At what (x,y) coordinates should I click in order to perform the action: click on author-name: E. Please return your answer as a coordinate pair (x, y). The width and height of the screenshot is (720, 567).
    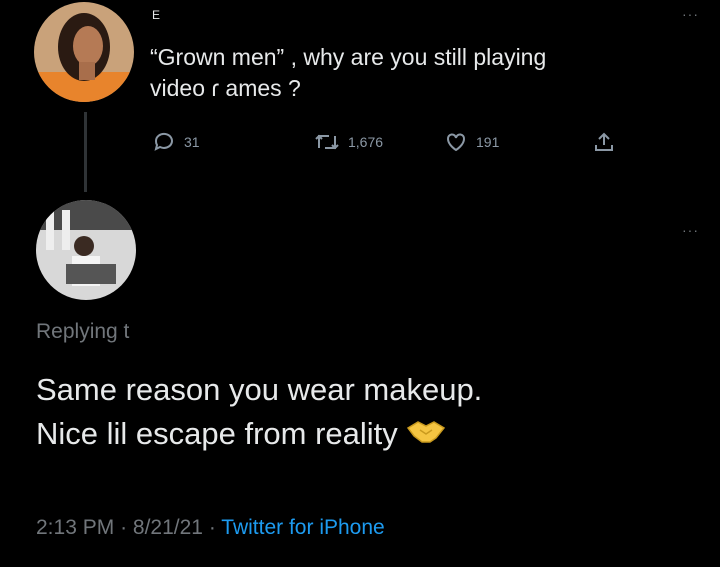
    Looking at the image, I should click on (156, 15).